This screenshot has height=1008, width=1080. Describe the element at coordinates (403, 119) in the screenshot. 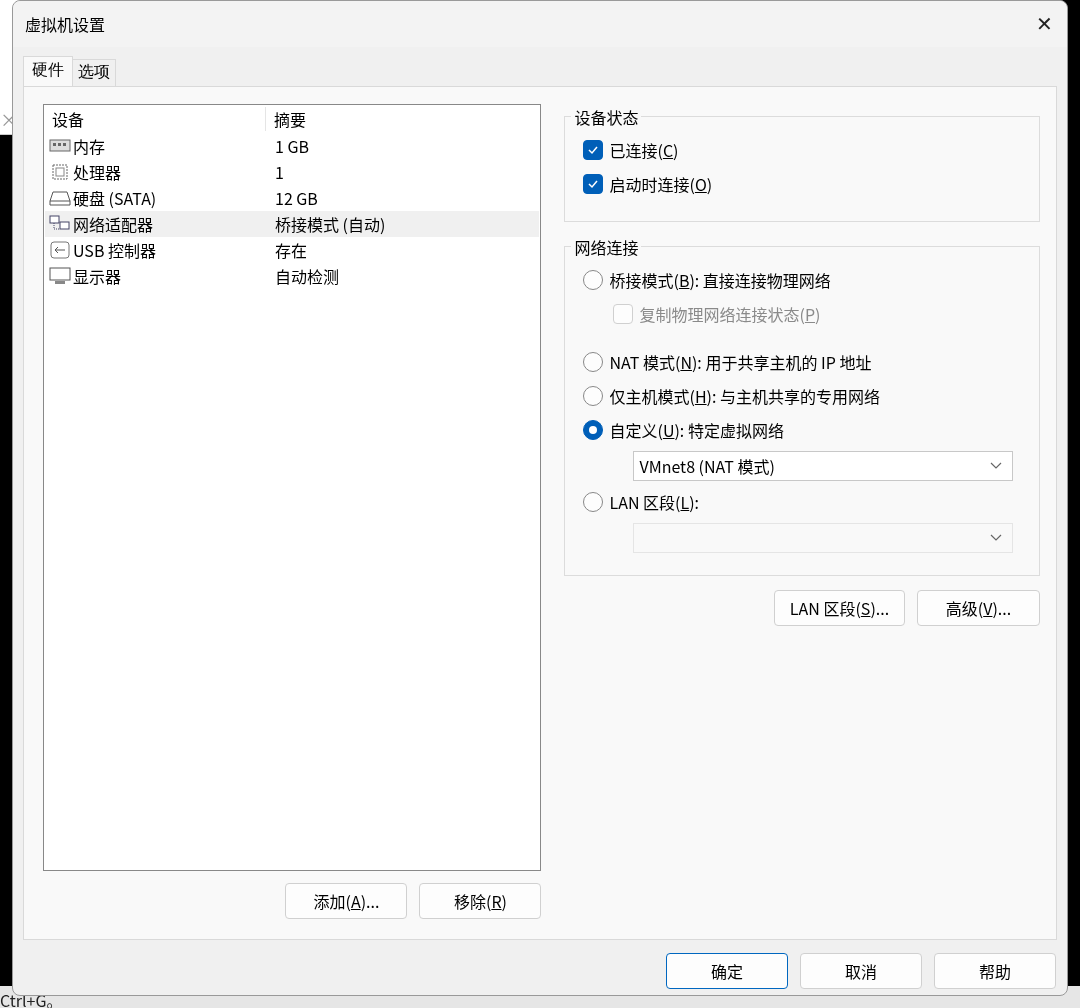

I see `column-header: 摘要` at that location.